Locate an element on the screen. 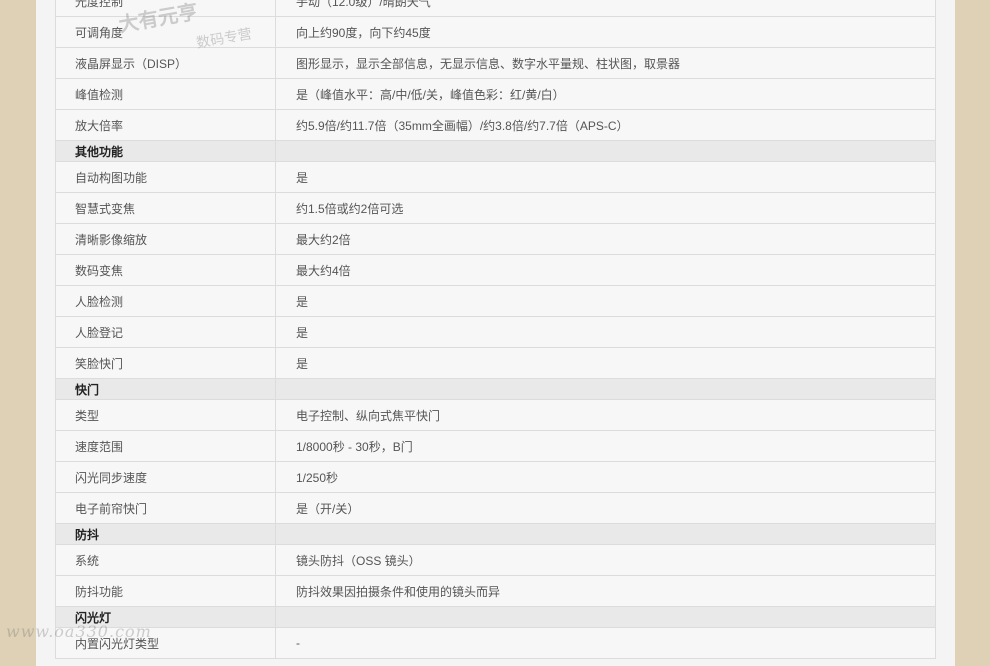 The image size is (990, 666). section-header-row: 防抖 is located at coordinates (495, 534).